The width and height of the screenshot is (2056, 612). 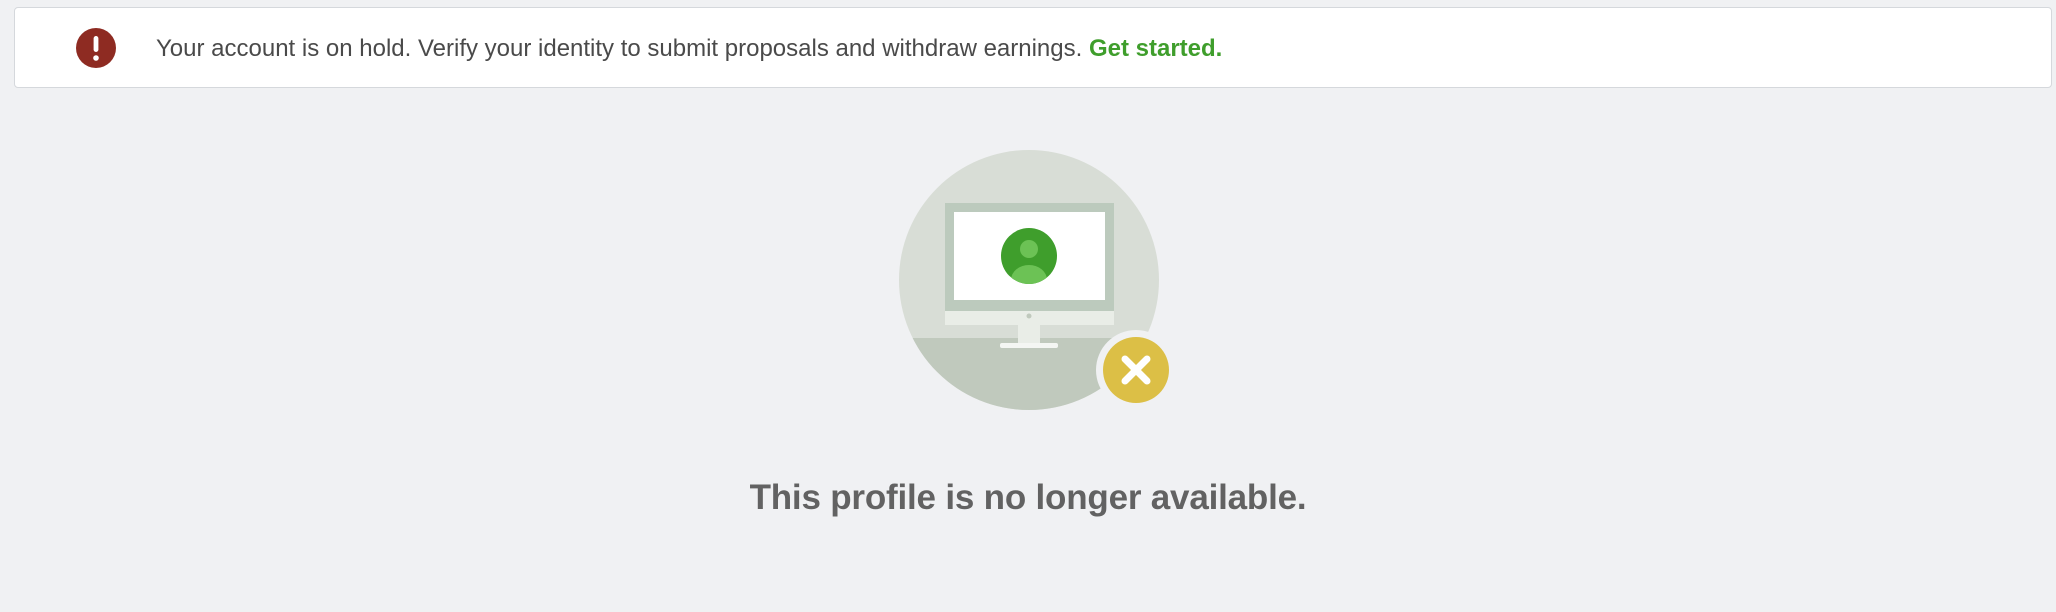 What do you see at coordinates (1029, 316) in the screenshot?
I see `monitor-power-dot` at bounding box center [1029, 316].